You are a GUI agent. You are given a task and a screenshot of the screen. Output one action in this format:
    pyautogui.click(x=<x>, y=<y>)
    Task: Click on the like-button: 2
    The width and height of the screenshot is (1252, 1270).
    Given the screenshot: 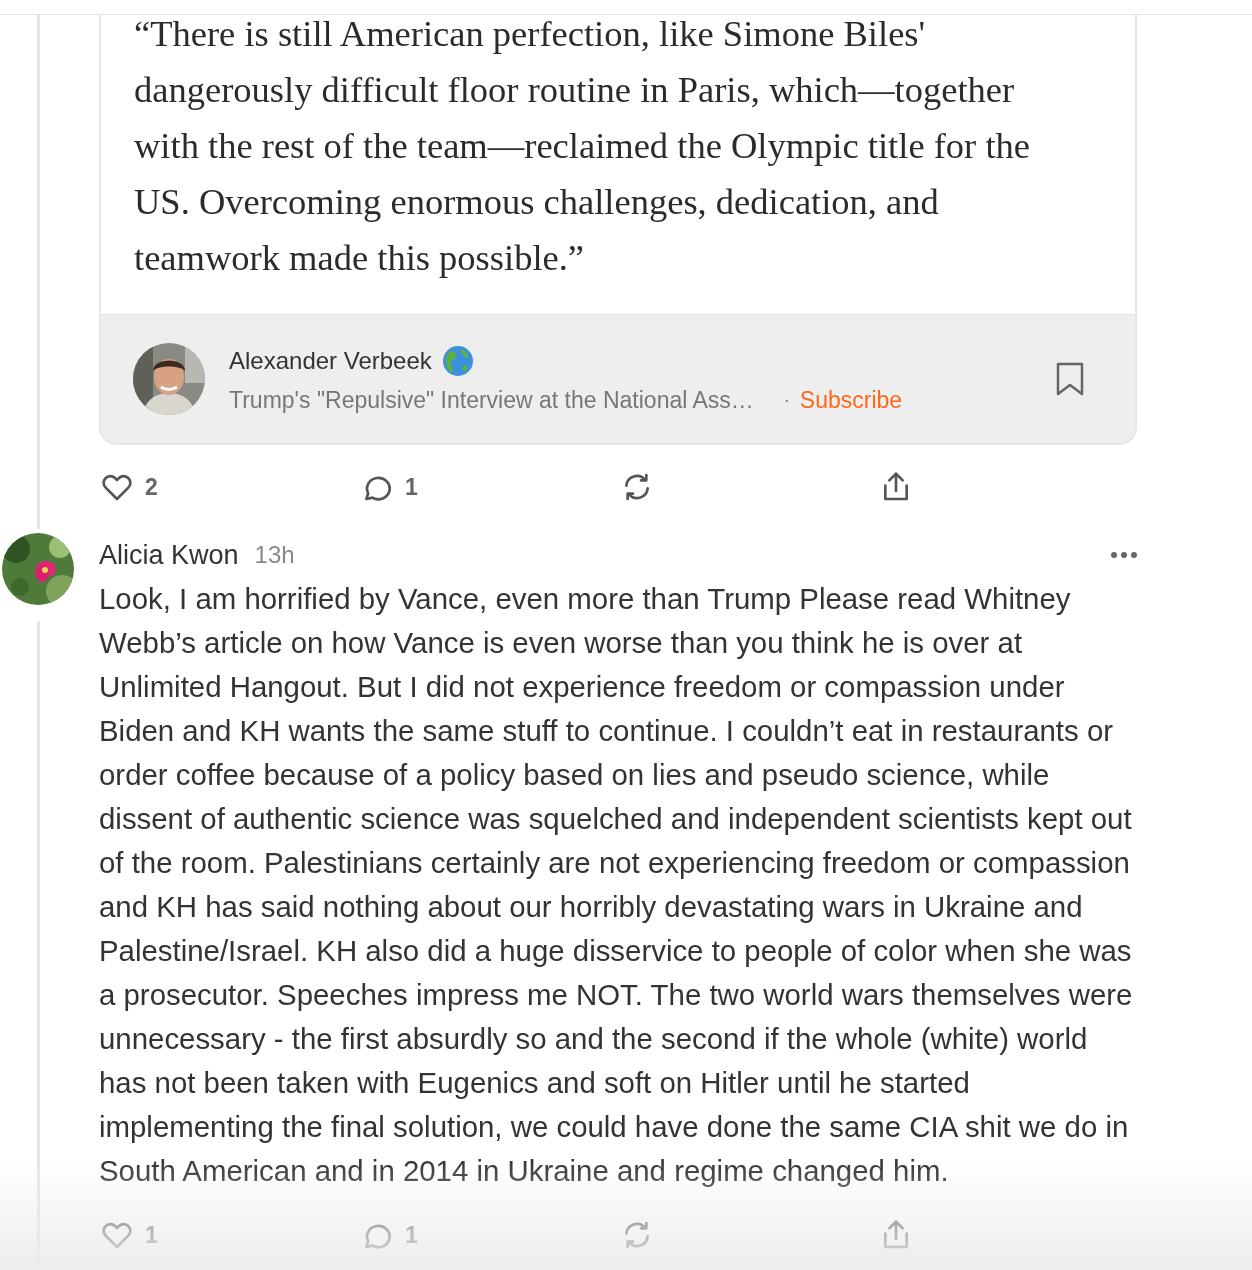 What is the action you would take?
    pyautogui.click(x=129, y=487)
    